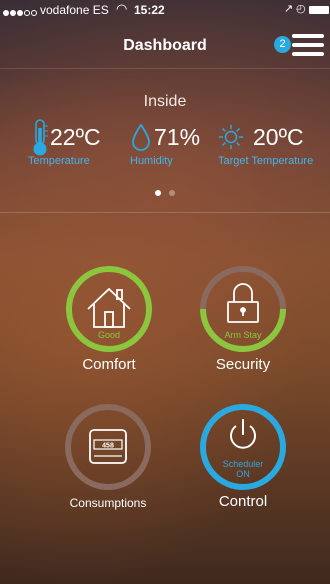  I want to click on comfort-ring, so click(109, 309).